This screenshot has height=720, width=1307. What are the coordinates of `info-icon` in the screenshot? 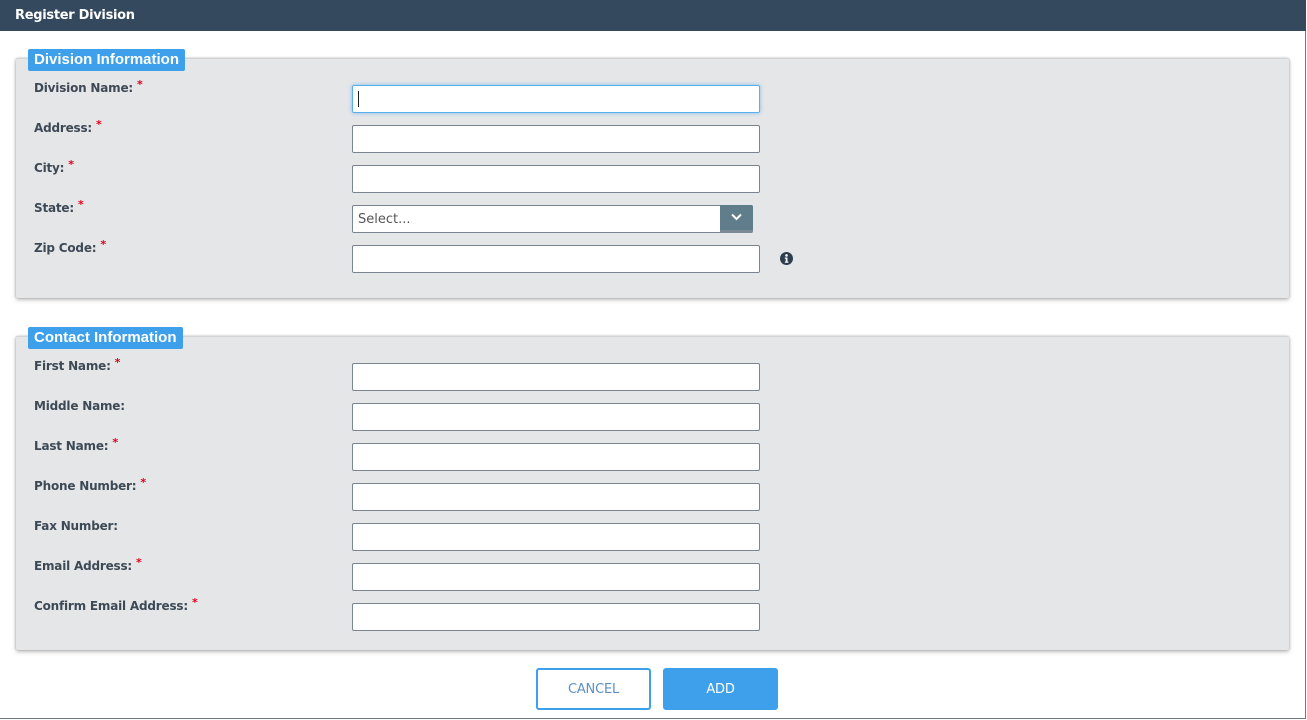 It's located at (786, 258).